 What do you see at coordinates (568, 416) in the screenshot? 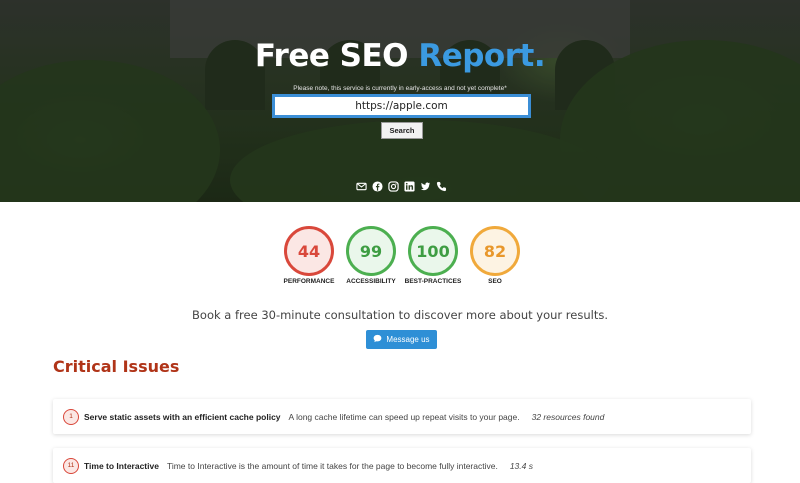
I see `issue-metric: 32 resources found` at bounding box center [568, 416].